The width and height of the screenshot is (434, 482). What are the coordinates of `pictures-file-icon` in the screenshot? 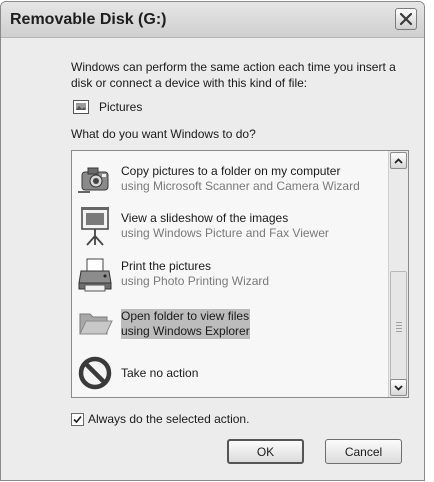 It's located at (81, 107).